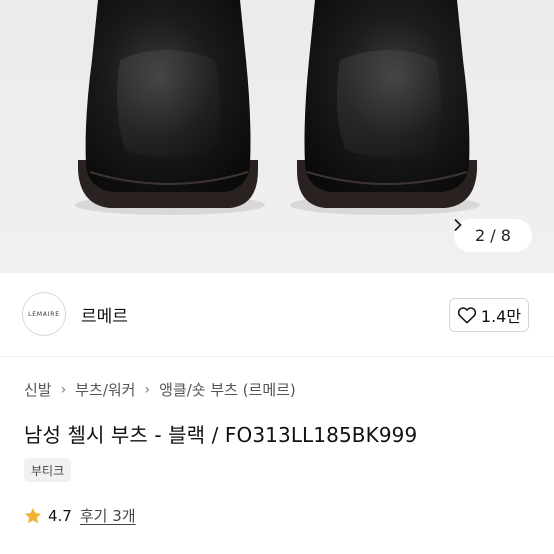 Image resolution: width=554 pixels, height=554 pixels. Describe the element at coordinates (48, 470) in the screenshot. I see `boutique-badge: 부티크` at that location.